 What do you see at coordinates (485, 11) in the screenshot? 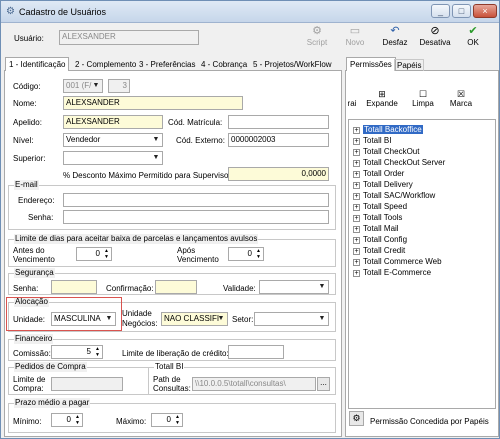
I see `close-button: ×` at bounding box center [485, 11].